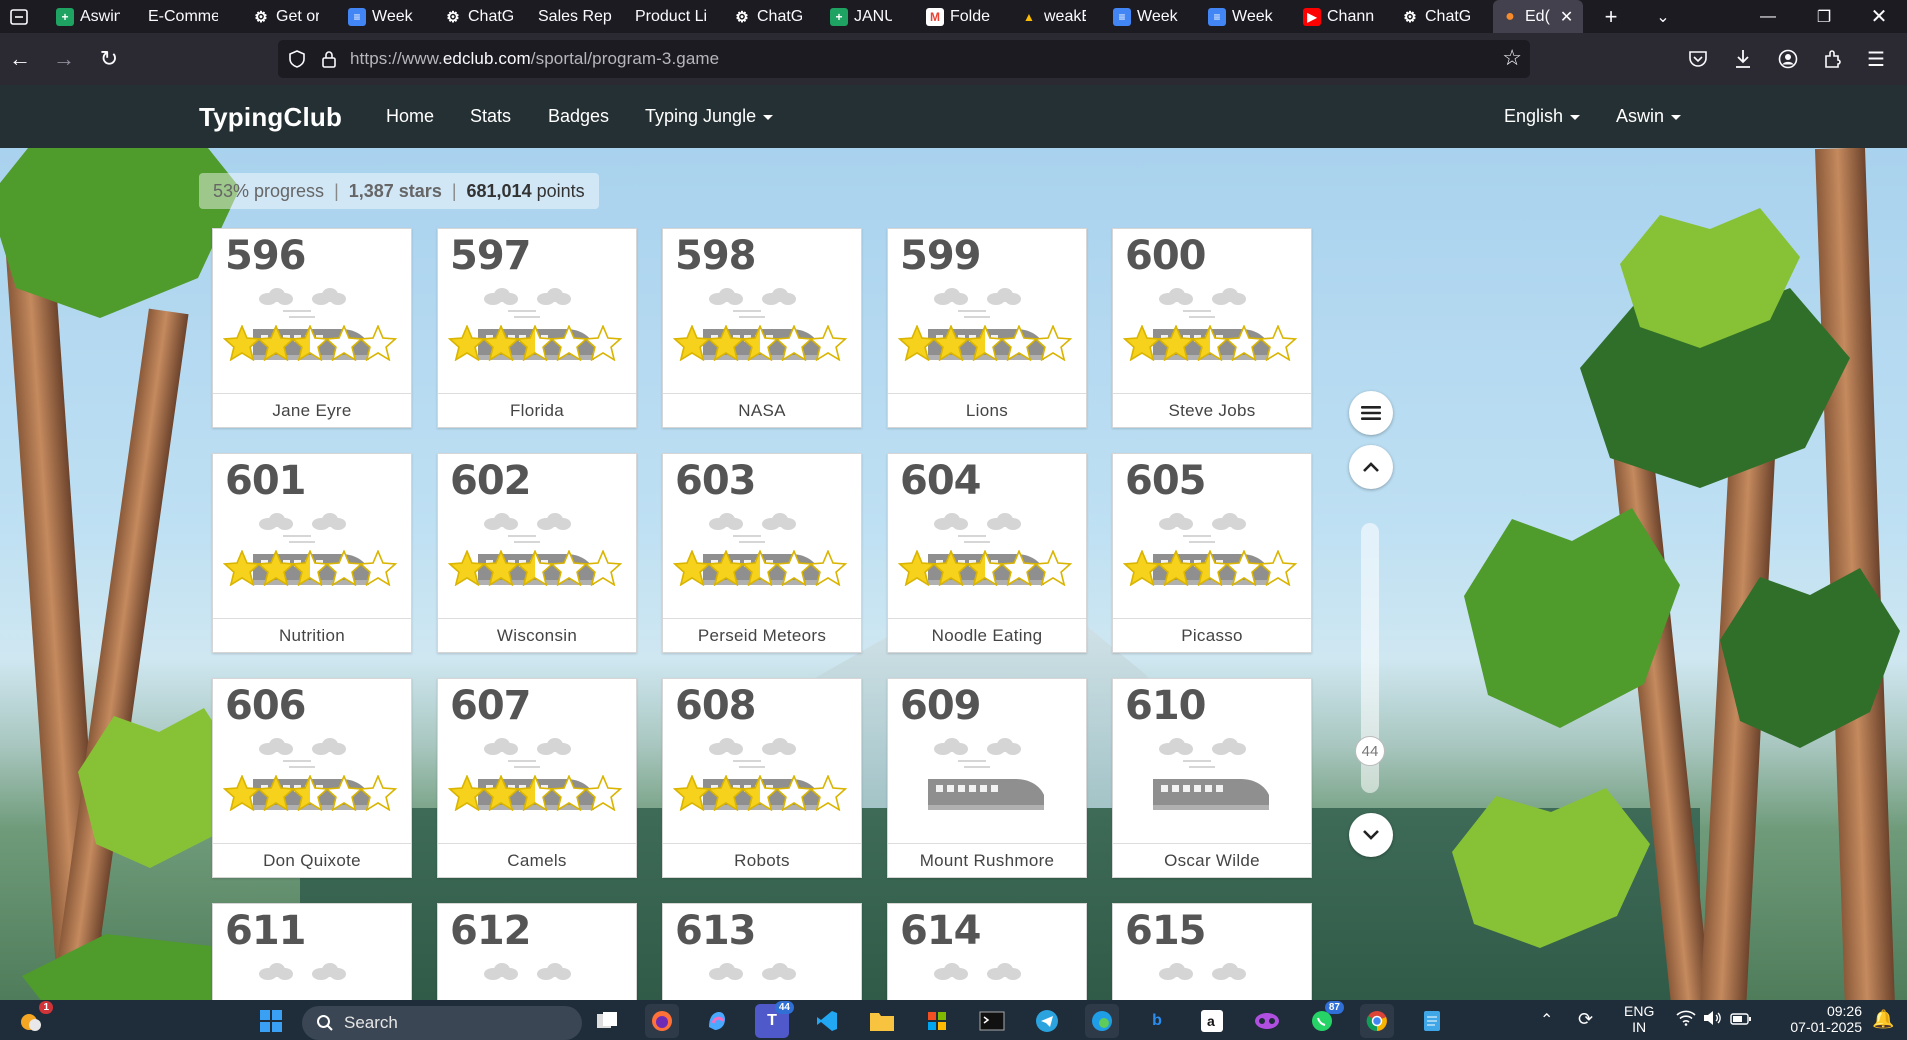 This screenshot has width=1907, height=1040. Describe the element at coordinates (1824, 16) in the screenshot. I see `restore-button: ❐` at that location.